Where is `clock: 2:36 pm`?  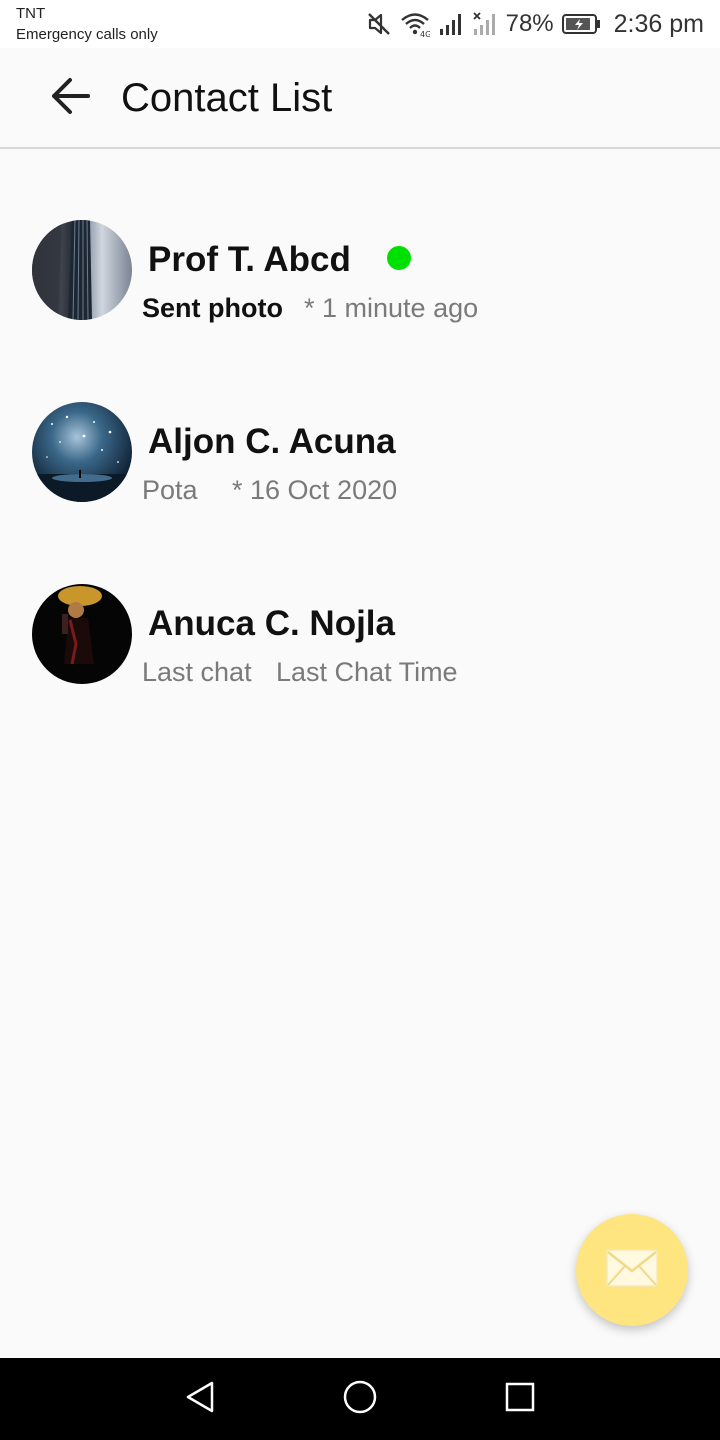
clock: 2:36 pm is located at coordinates (658, 23).